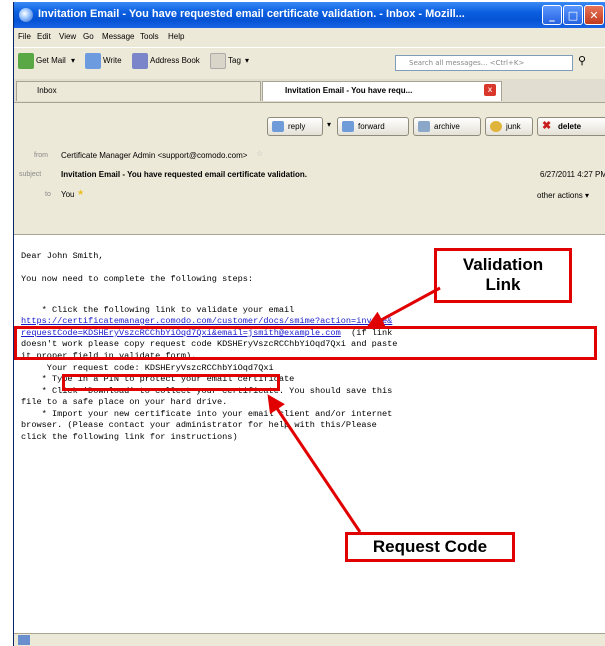 This screenshot has width=605, height=646. Describe the element at coordinates (314, 463) in the screenshot. I see `request-code-arrow` at that location.